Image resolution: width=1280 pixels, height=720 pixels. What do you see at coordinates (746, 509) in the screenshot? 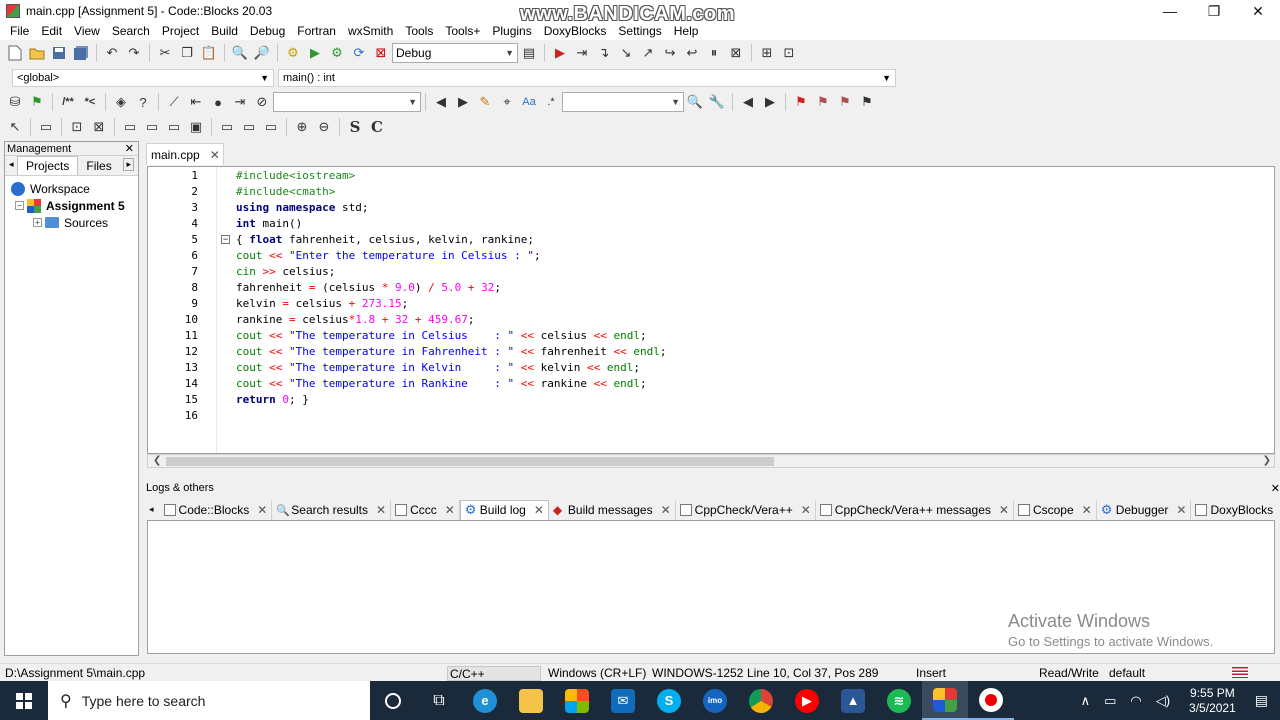
I see `tab-cppcheck: CppCheck/Vera++ ✕` at bounding box center [746, 509].